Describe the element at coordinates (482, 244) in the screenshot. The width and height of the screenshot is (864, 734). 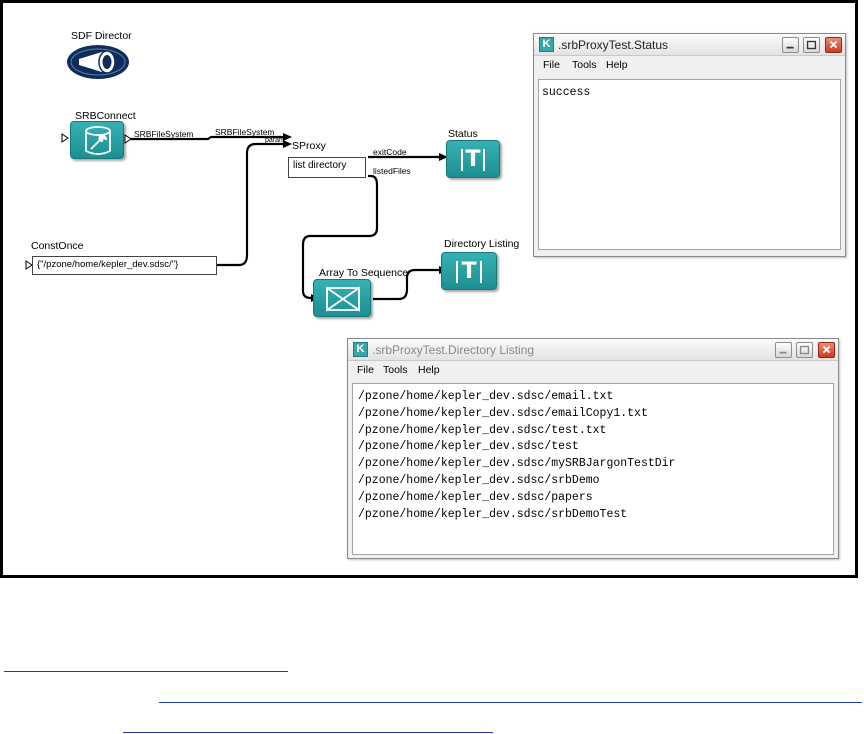
I see `directory-listing-actor-label: Directory Listing` at that location.